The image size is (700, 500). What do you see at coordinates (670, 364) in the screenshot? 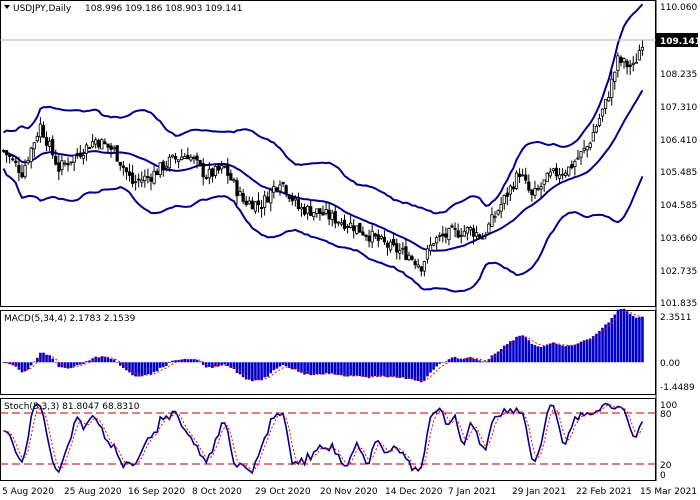
I see `macd-tick: 0.00` at bounding box center [670, 364].